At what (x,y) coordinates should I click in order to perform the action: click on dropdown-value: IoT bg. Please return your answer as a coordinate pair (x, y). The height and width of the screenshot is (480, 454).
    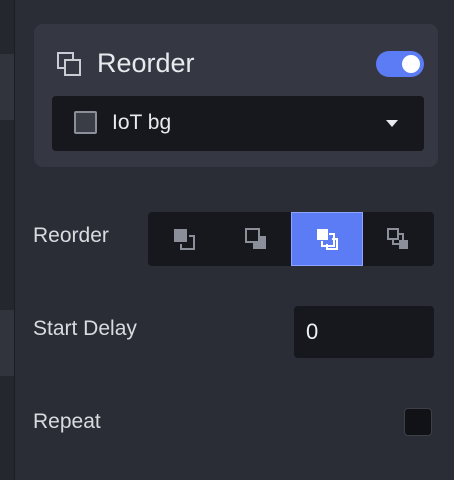
    Looking at the image, I should click on (142, 122).